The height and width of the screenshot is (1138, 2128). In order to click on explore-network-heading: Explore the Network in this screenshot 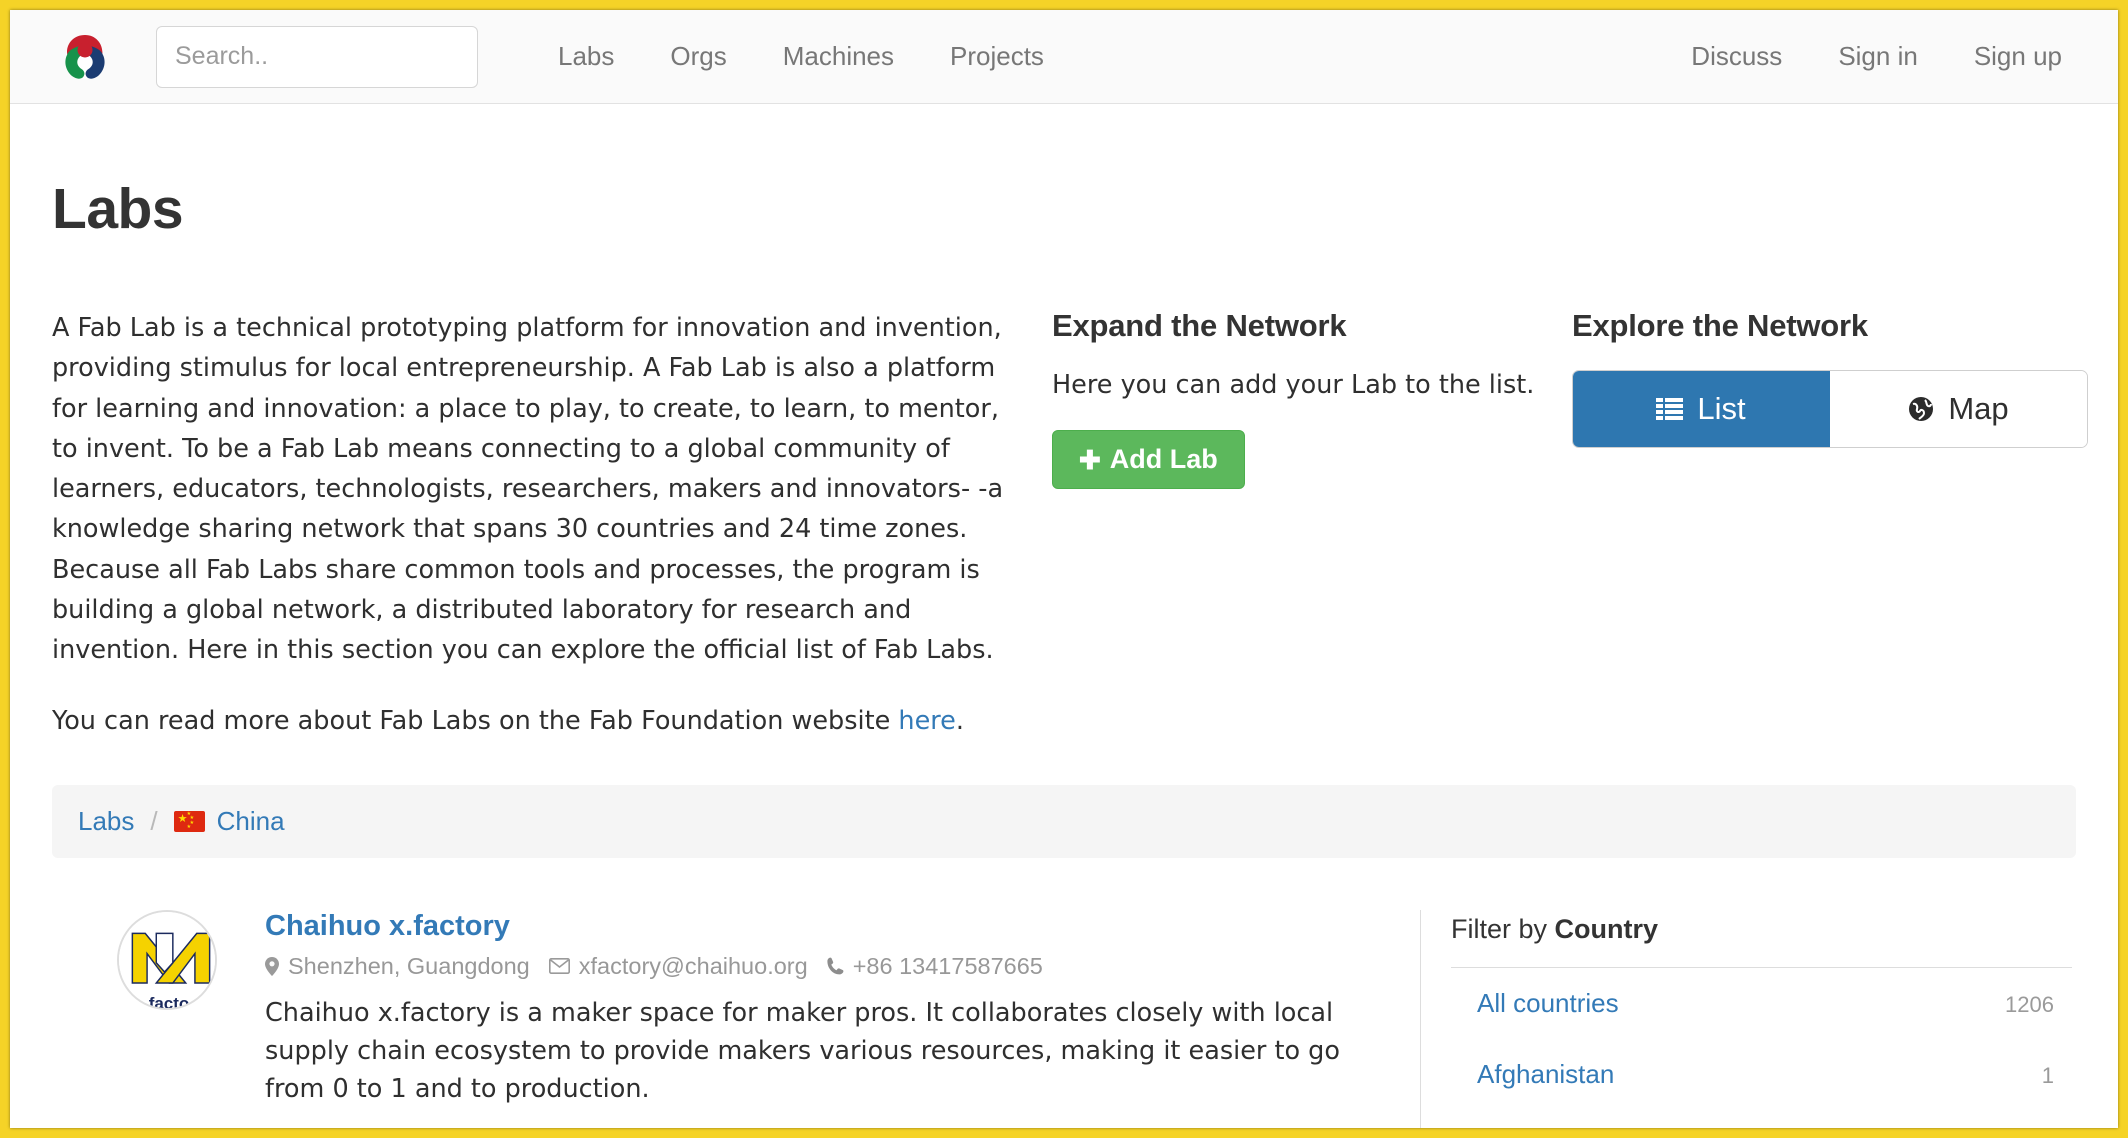, I will do `click(1720, 325)`.